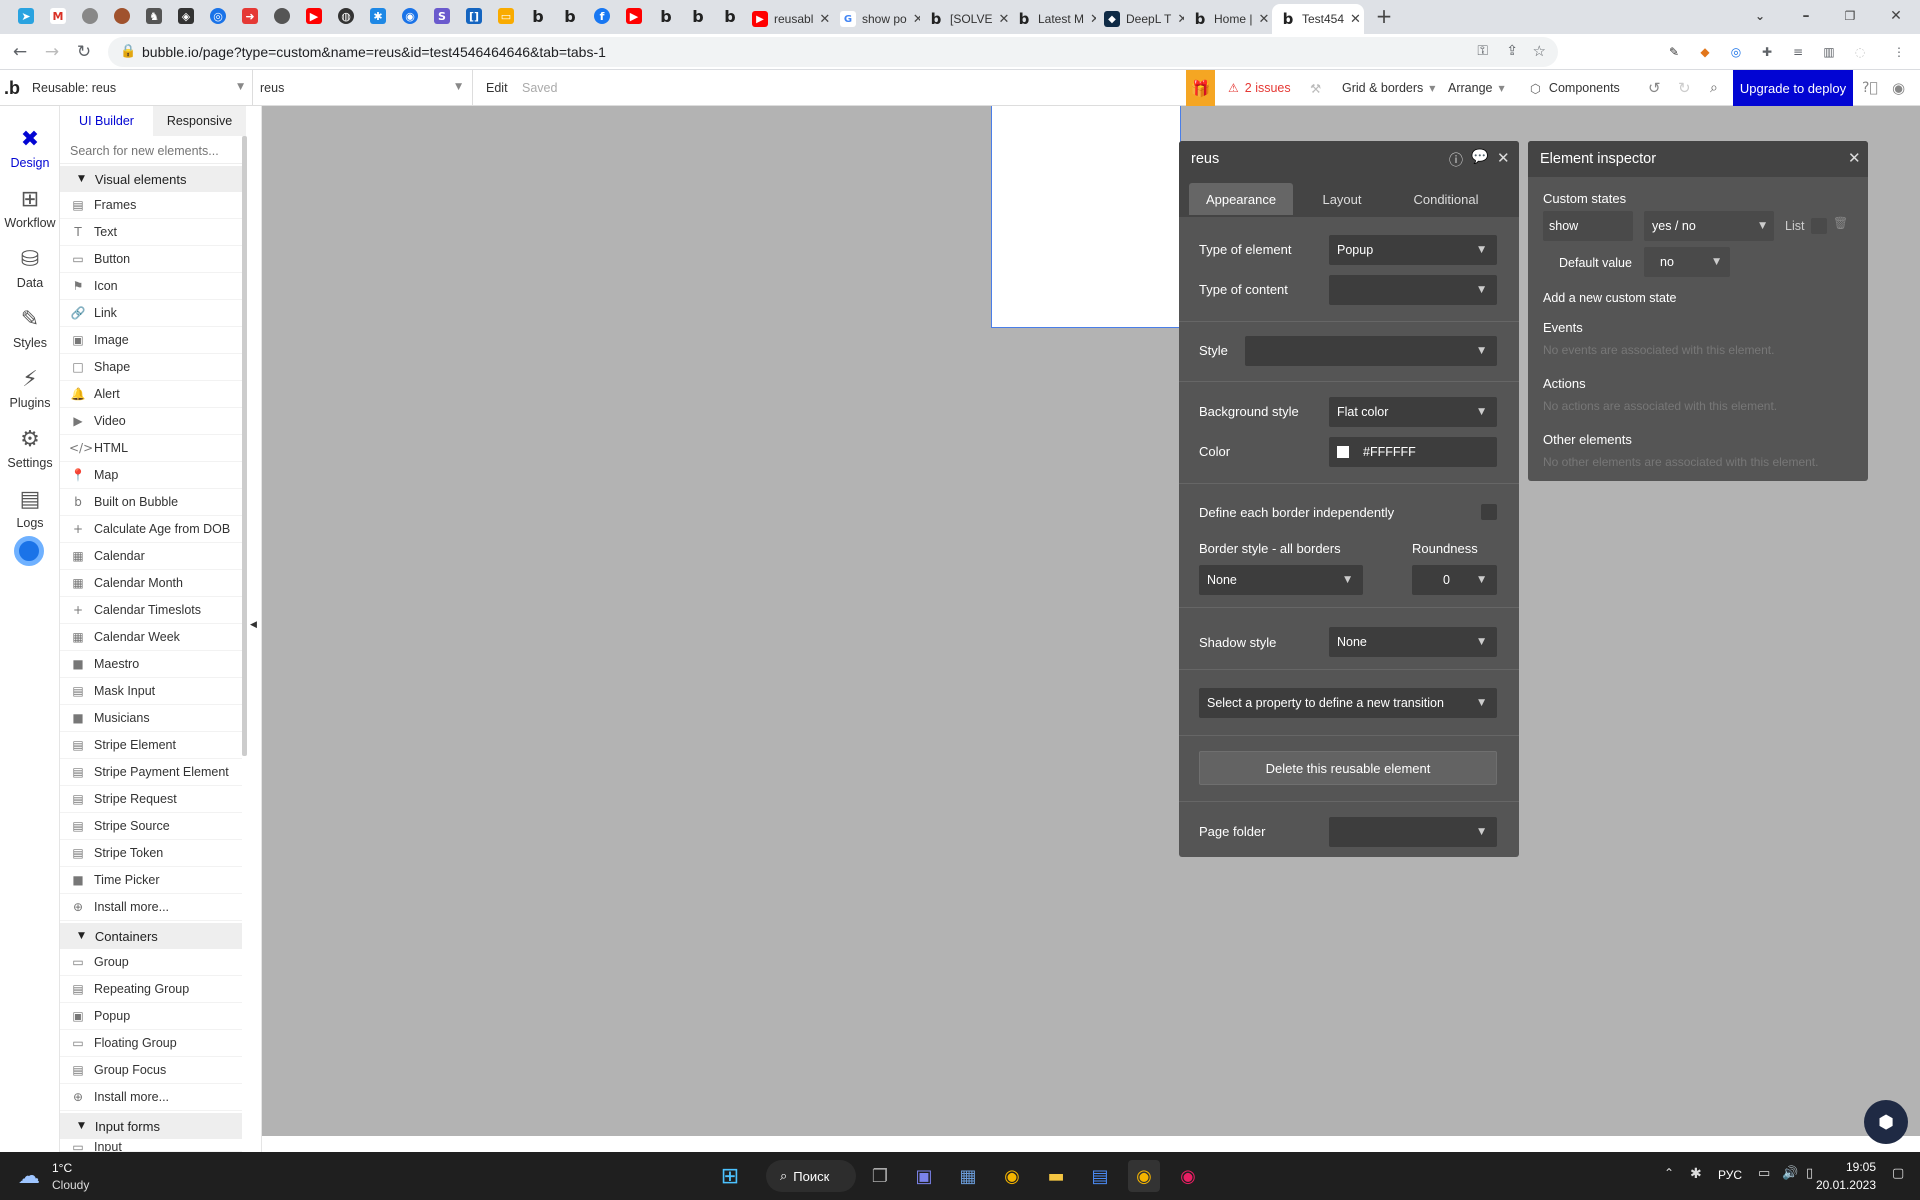 This screenshot has height=1200, width=1920. Describe the element at coordinates (186, 16) in the screenshot. I see `tab-favicon-icon: ◈` at that location.